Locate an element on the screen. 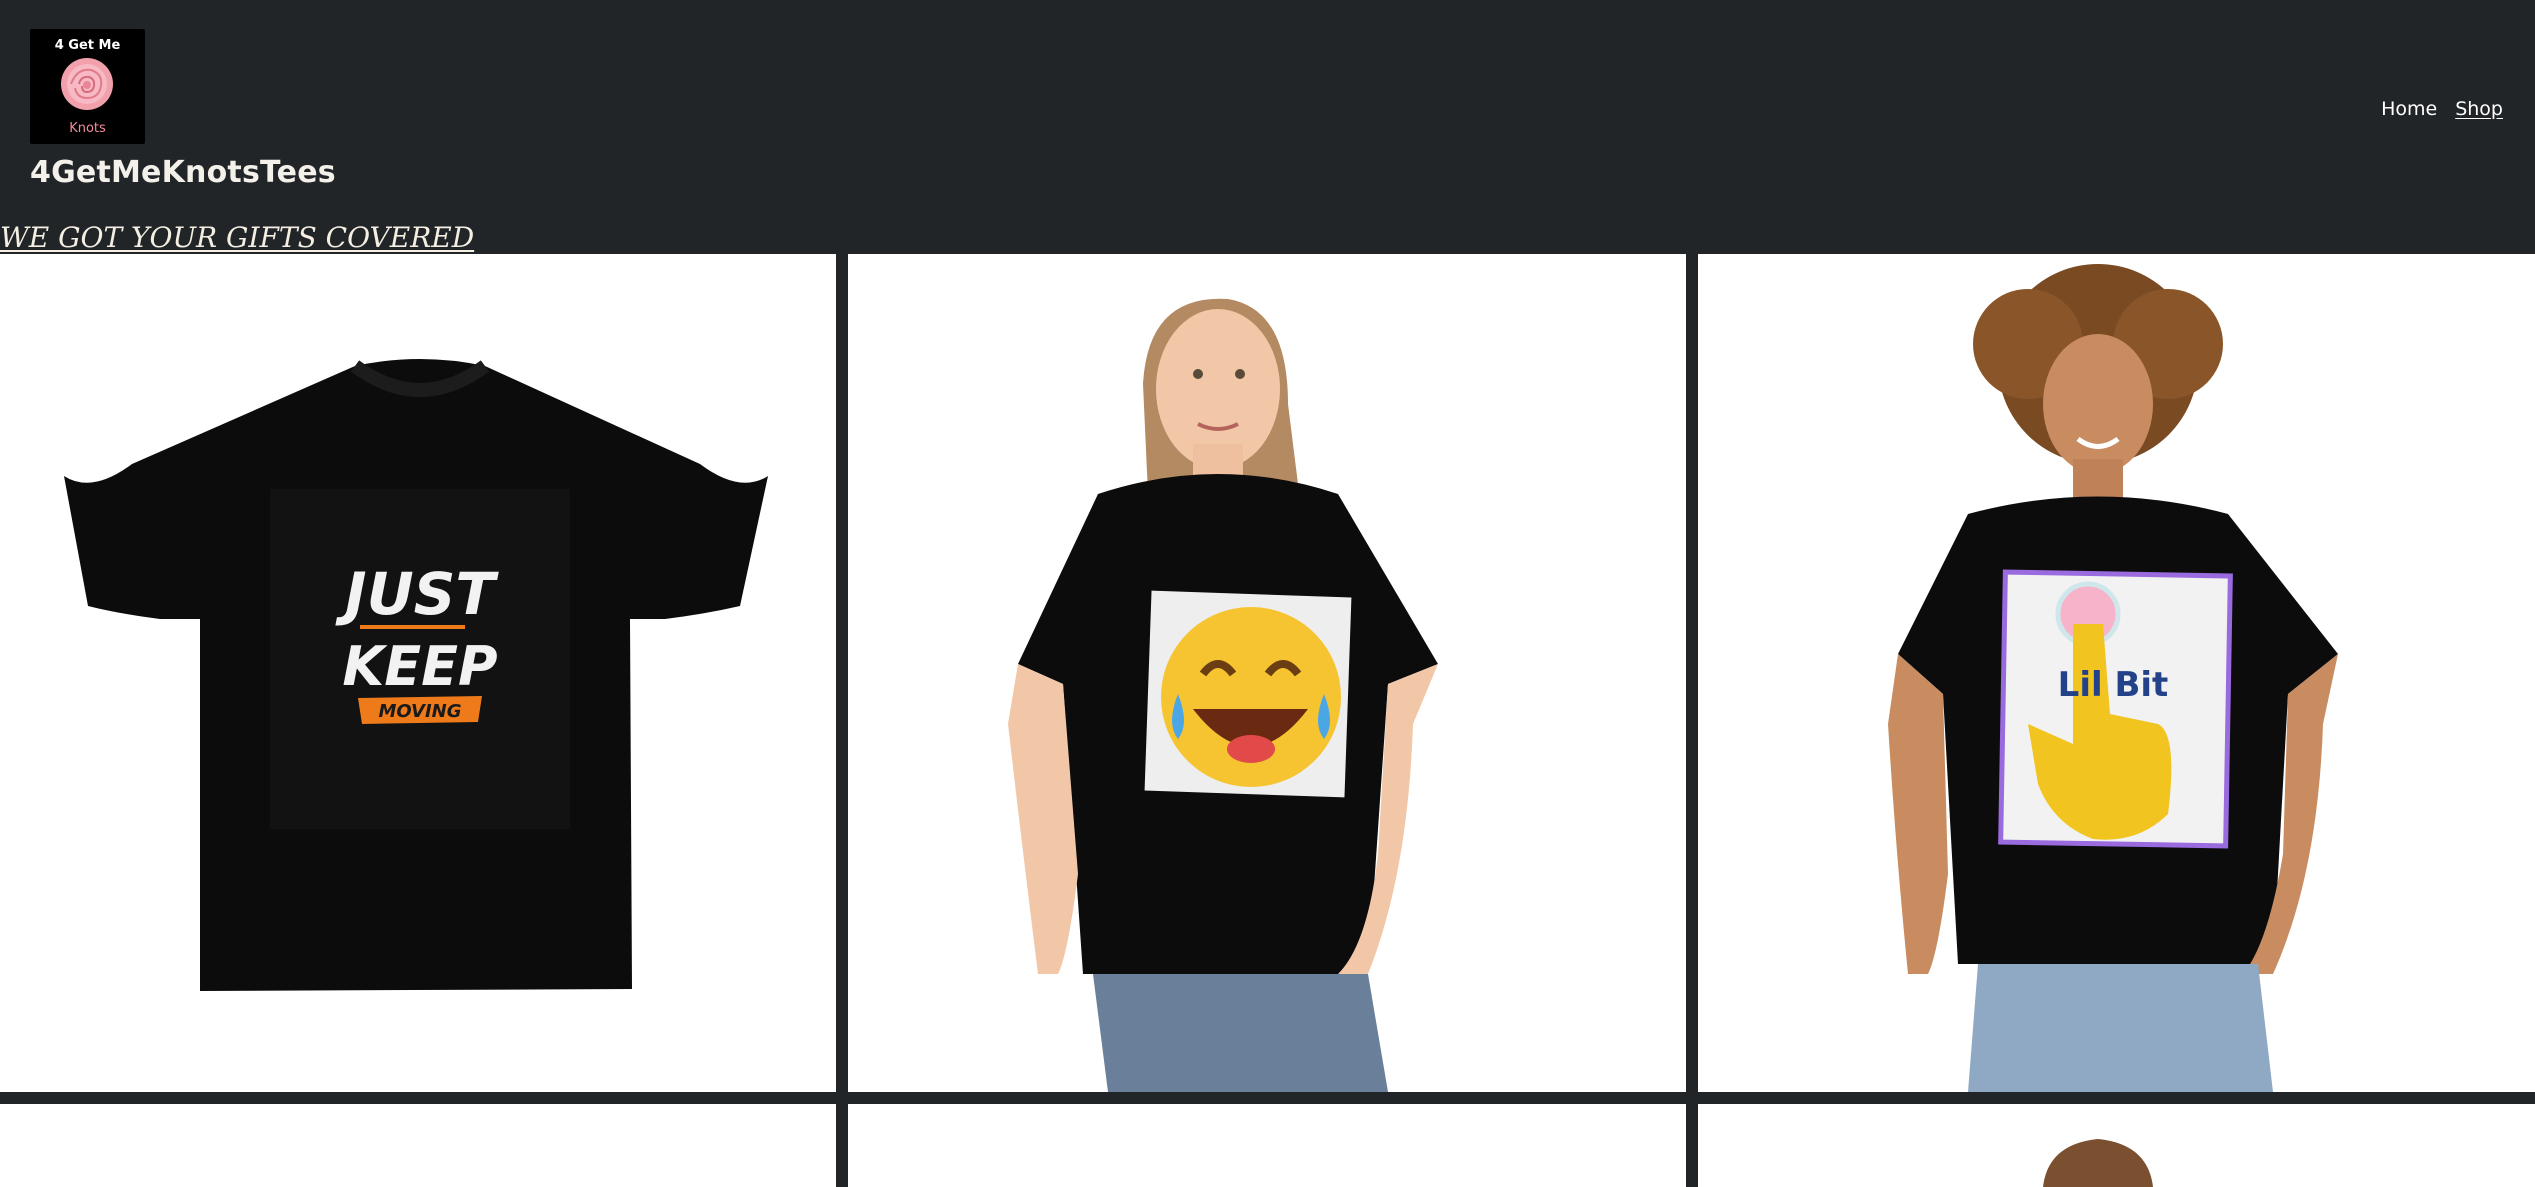 The height and width of the screenshot is (1187, 2535). nav-shop-link: Shop is located at coordinates (2479, 109).